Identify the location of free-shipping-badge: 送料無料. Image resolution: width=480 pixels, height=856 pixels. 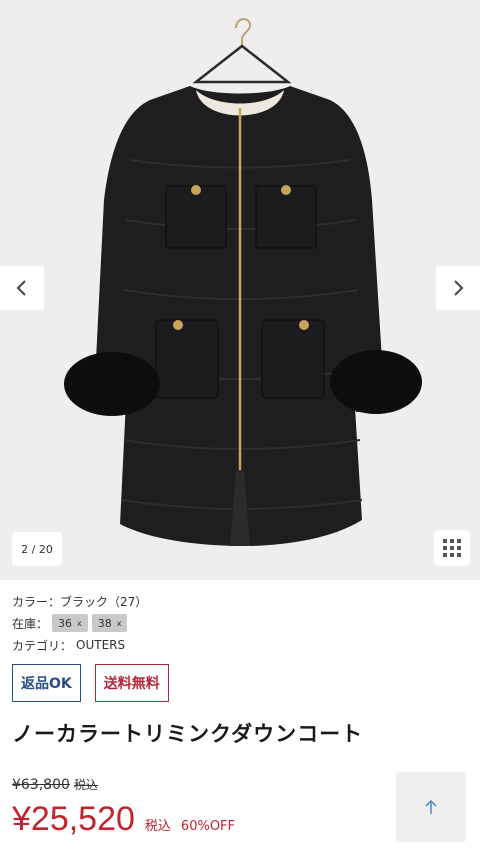
(131, 683).